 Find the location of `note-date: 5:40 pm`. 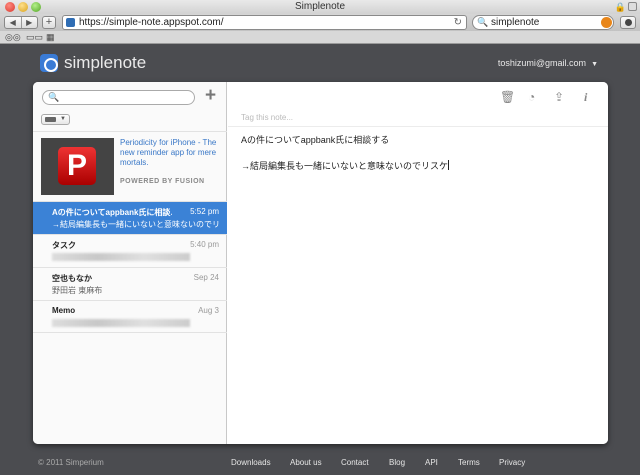

note-date: 5:40 pm is located at coordinates (204, 244).